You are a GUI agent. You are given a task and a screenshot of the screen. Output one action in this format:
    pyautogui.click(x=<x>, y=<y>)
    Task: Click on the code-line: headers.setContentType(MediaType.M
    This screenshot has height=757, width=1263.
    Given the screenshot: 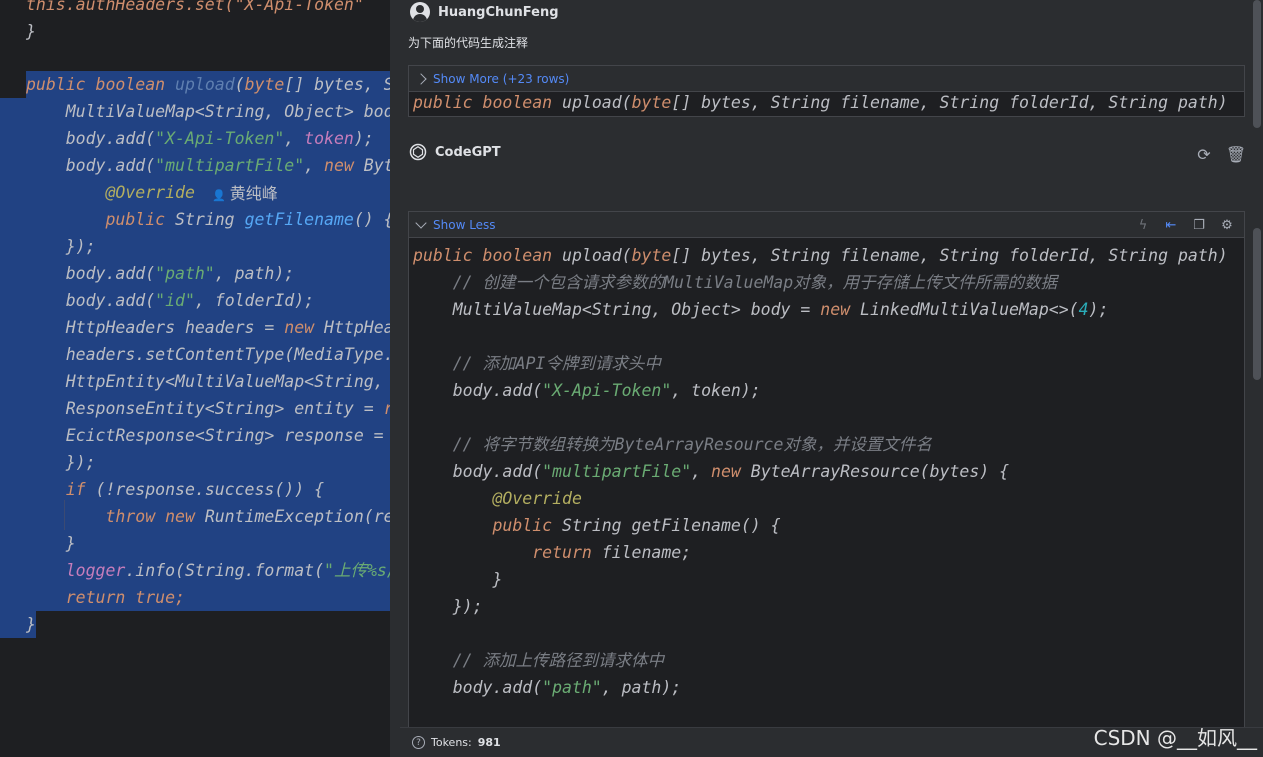 What is the action you would take?
    pyautogui.click(x=213, y=354)
    